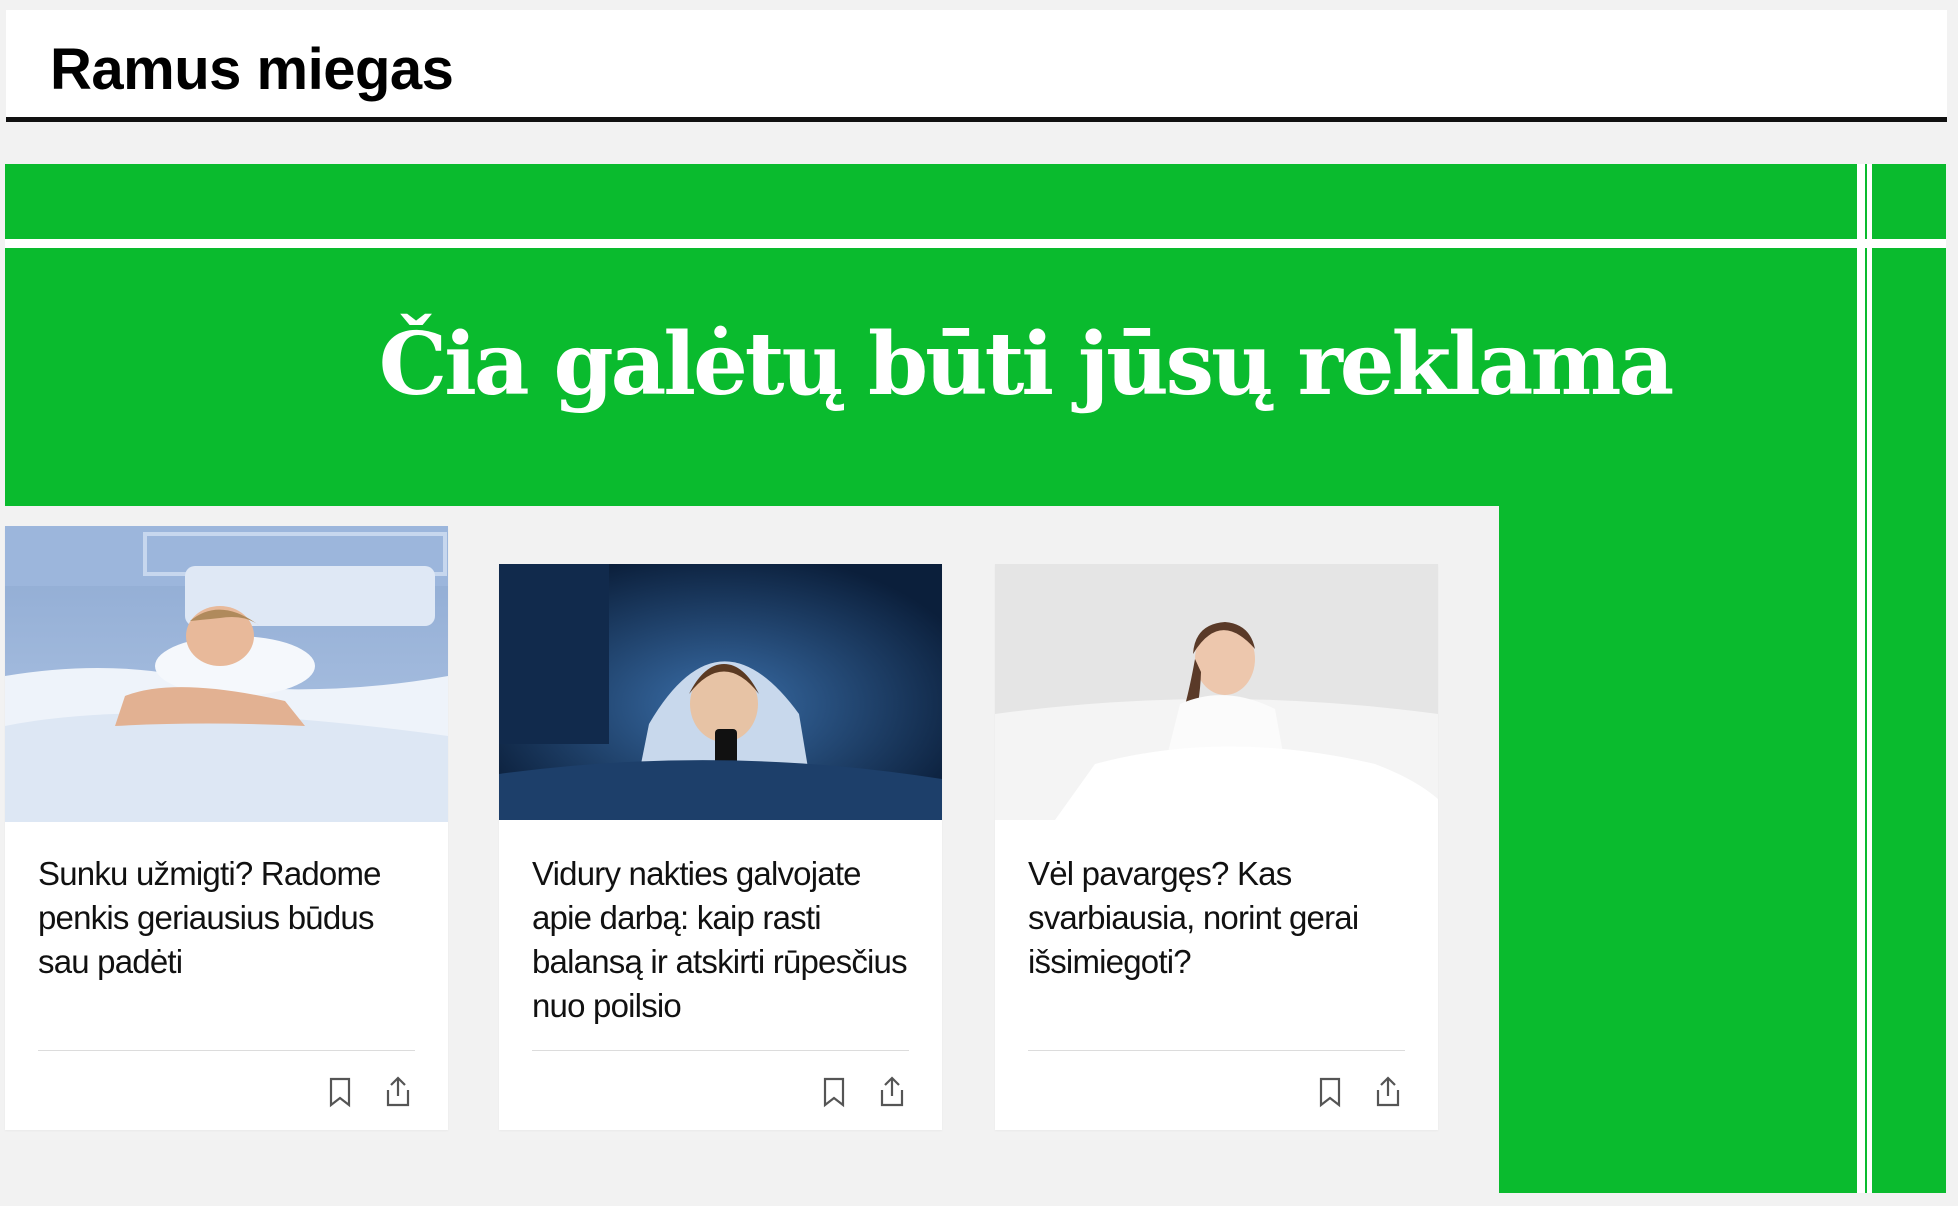 The width and height of the screenshot is (1958, 1206). I want to click on woman-sleeping-photo, so click(226, 674).